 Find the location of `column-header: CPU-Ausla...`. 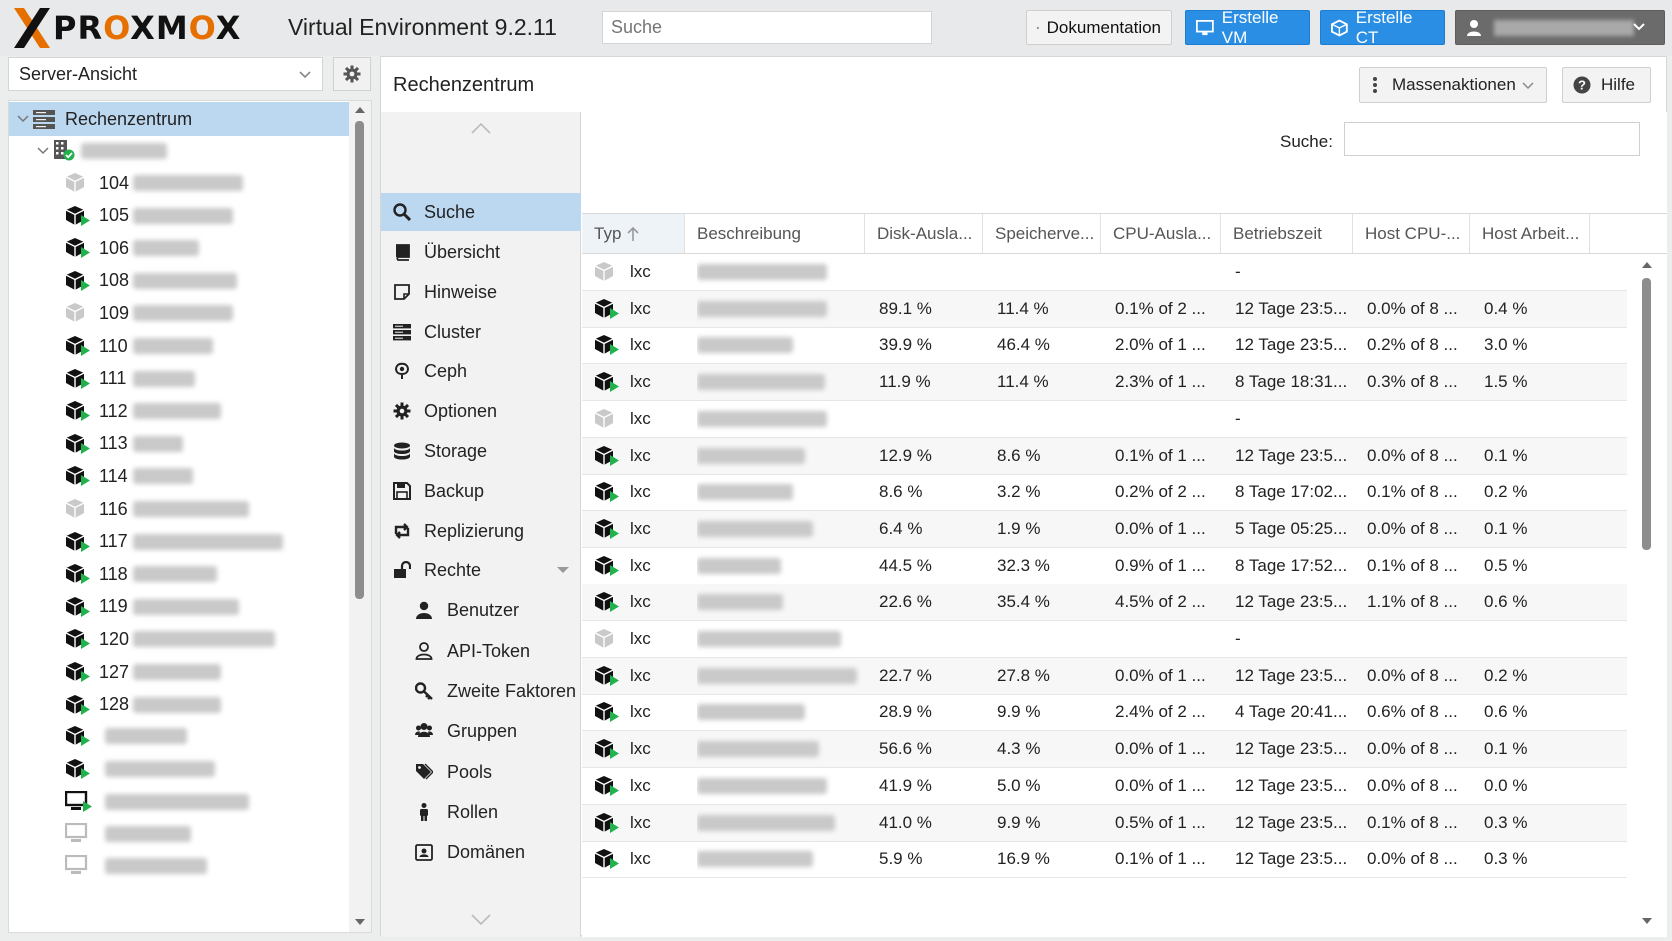

column-header: CPU-Ausla... is located at coordinates (1161, 233).